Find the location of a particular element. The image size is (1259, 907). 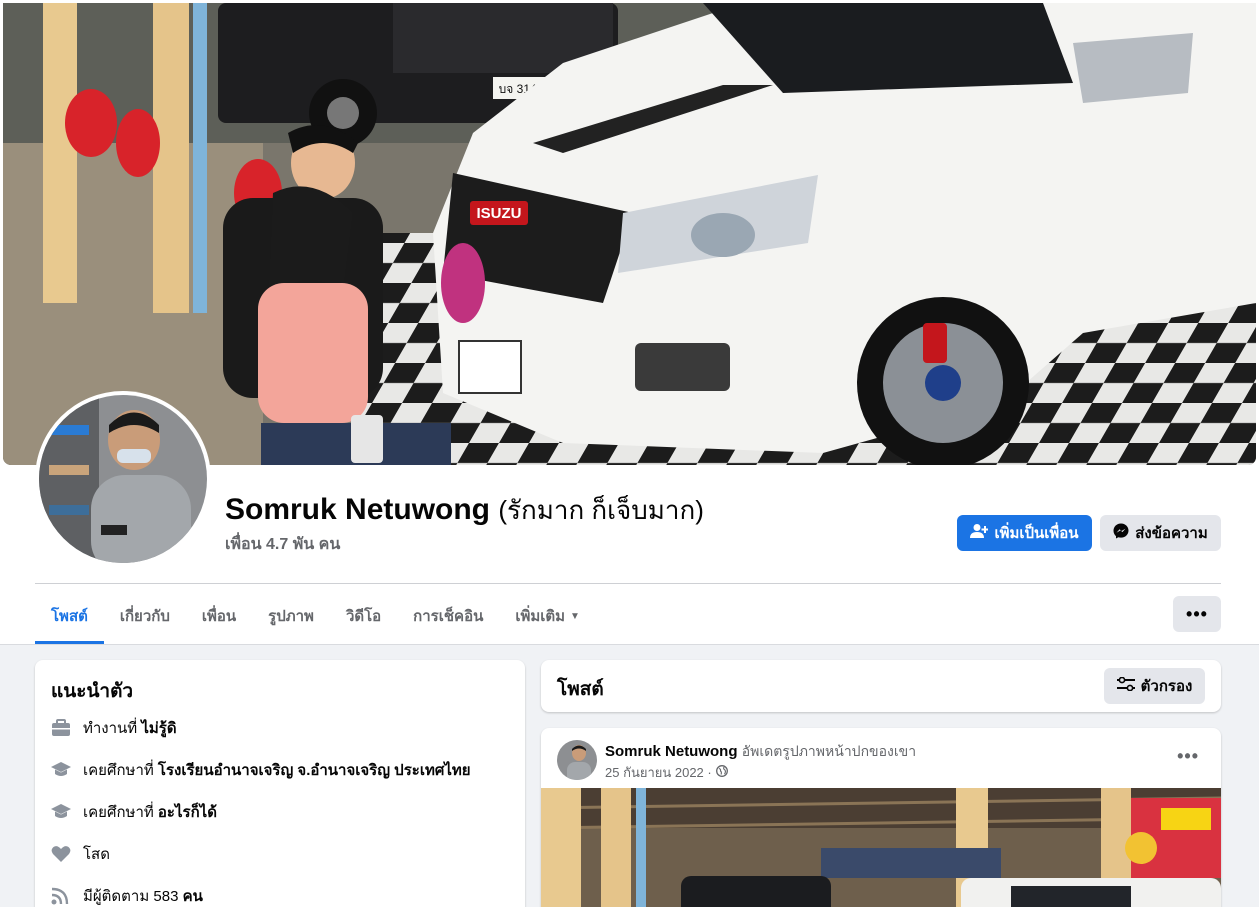

tab-posts: โพสต์ is located at coordinates (69, 616).